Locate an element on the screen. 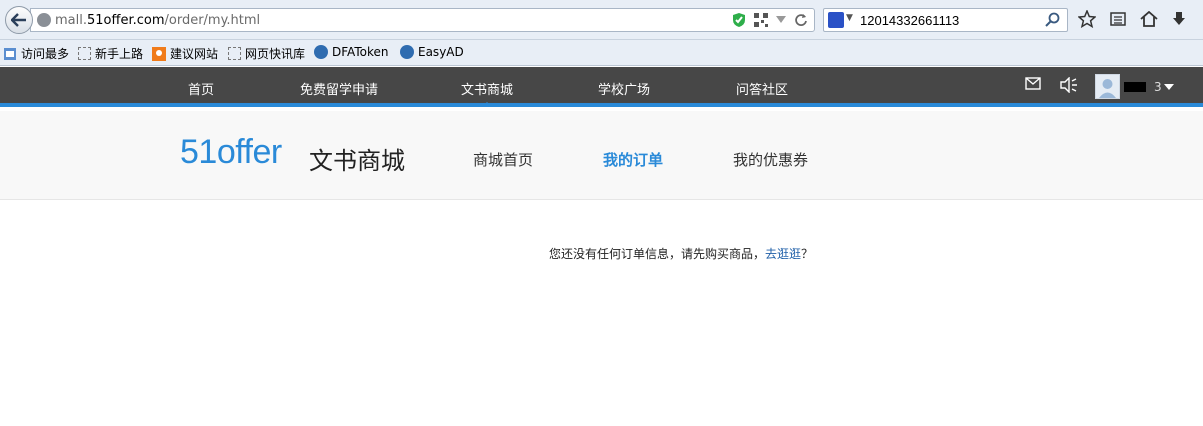  download-icon is located at coordinates (1179, 19).